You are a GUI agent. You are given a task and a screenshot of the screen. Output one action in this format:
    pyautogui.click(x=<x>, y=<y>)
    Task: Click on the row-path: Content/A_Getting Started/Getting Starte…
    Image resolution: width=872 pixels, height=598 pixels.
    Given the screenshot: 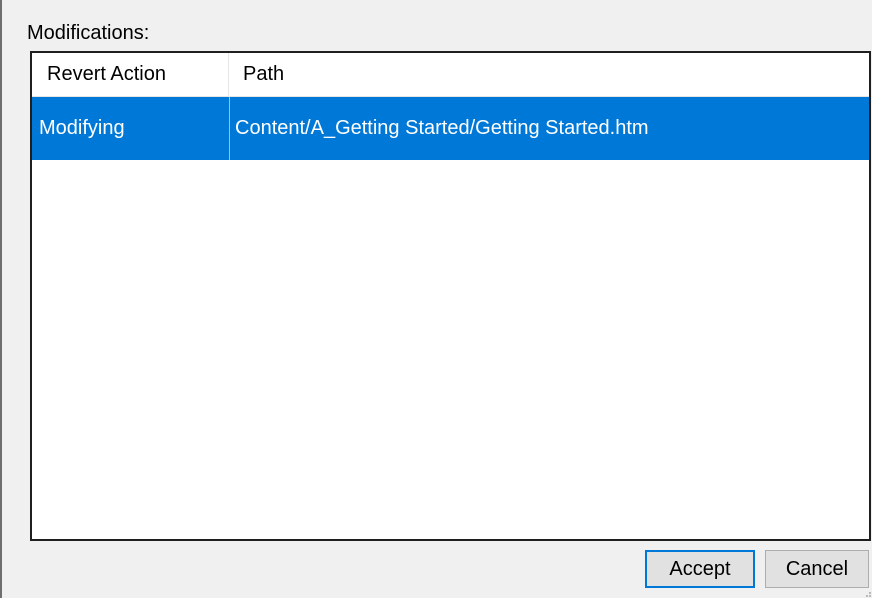 What is the action you would take?
    pyautogui.click(x=442, y=128)
    